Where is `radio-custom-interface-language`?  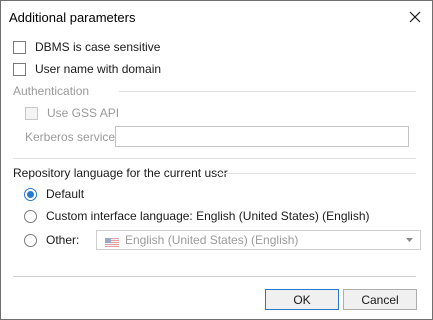 radio-custom-interface-language is located at coordinates (30, 216).